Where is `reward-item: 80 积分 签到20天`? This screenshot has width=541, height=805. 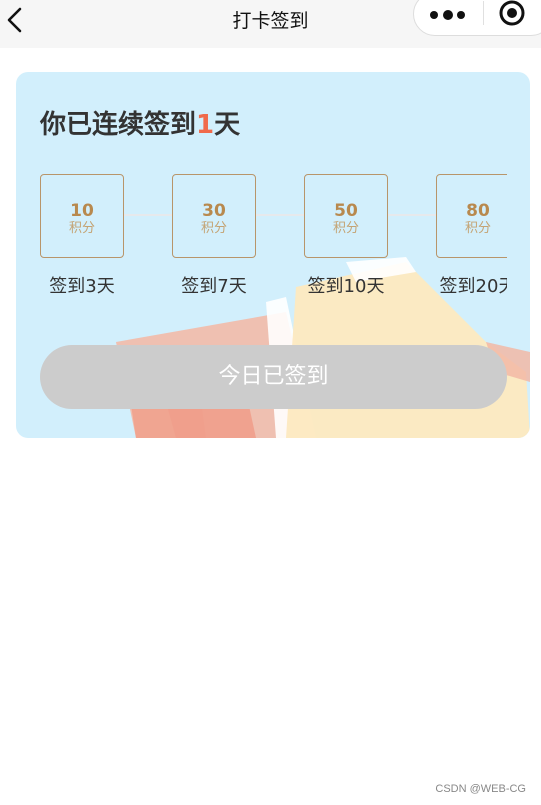
reward-item: 80 积分 签到20天 is located at coordinates (471, 236).